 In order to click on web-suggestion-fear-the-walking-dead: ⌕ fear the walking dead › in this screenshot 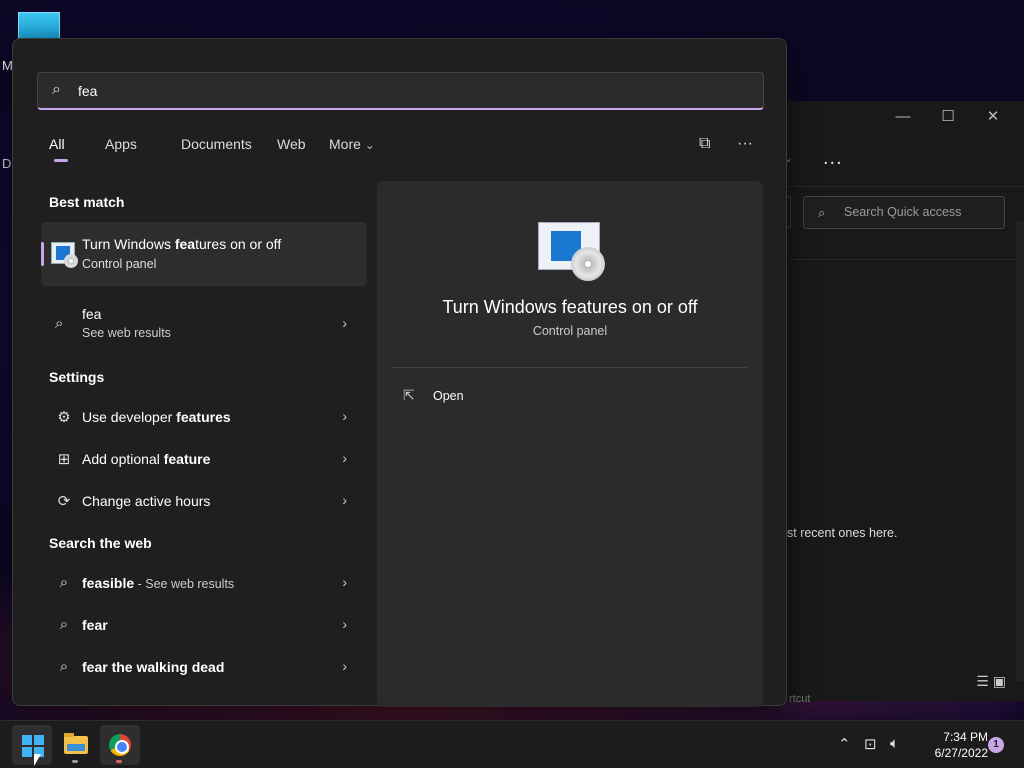, I will do `click(204, 667)`.